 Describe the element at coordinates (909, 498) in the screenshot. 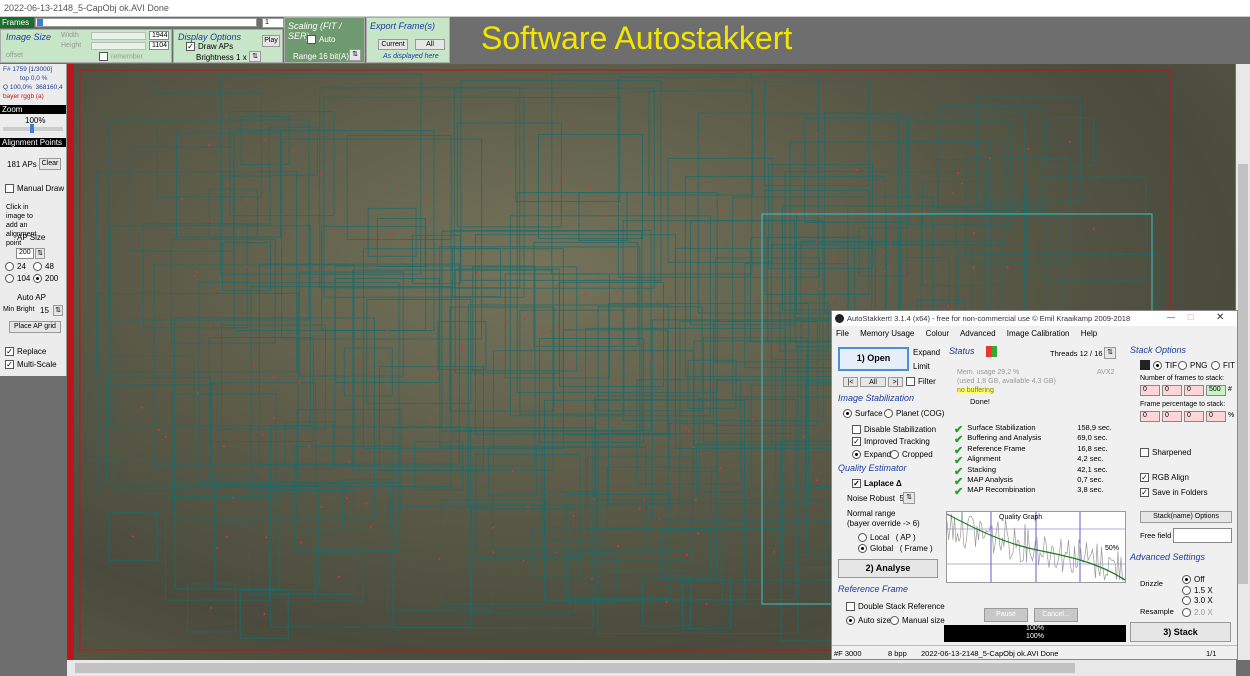

I see `noise-stepper: ⇅` at that location.